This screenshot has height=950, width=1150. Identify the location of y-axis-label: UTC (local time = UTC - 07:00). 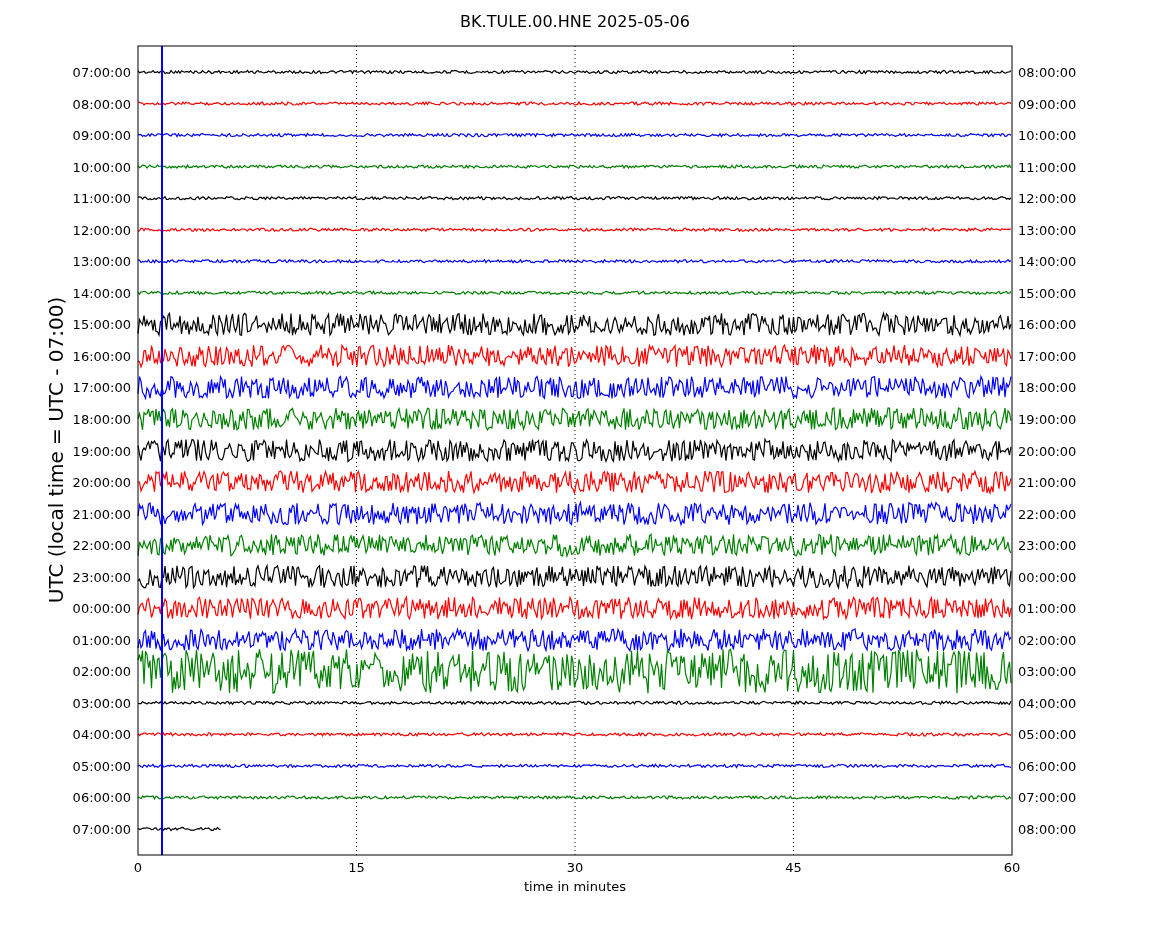
(56, 450).